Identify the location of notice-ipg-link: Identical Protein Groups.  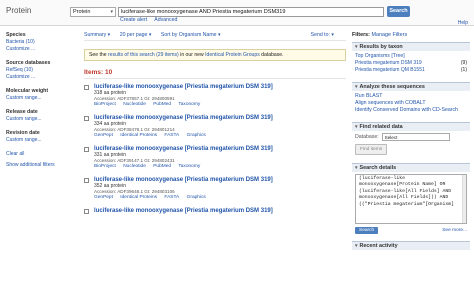
(232, 55).